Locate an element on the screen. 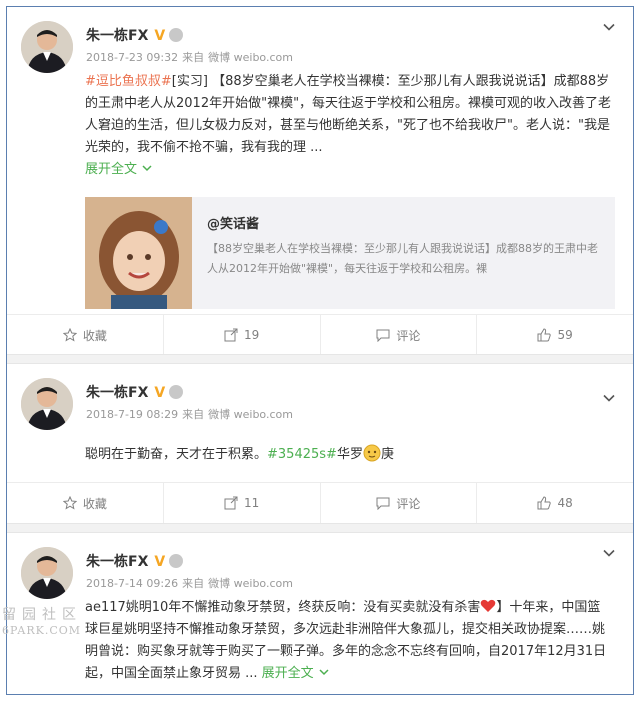 This screenshot has height=701, width=640. post-date: 2018-7-14 09:26 is located at coordinates (132, 583).